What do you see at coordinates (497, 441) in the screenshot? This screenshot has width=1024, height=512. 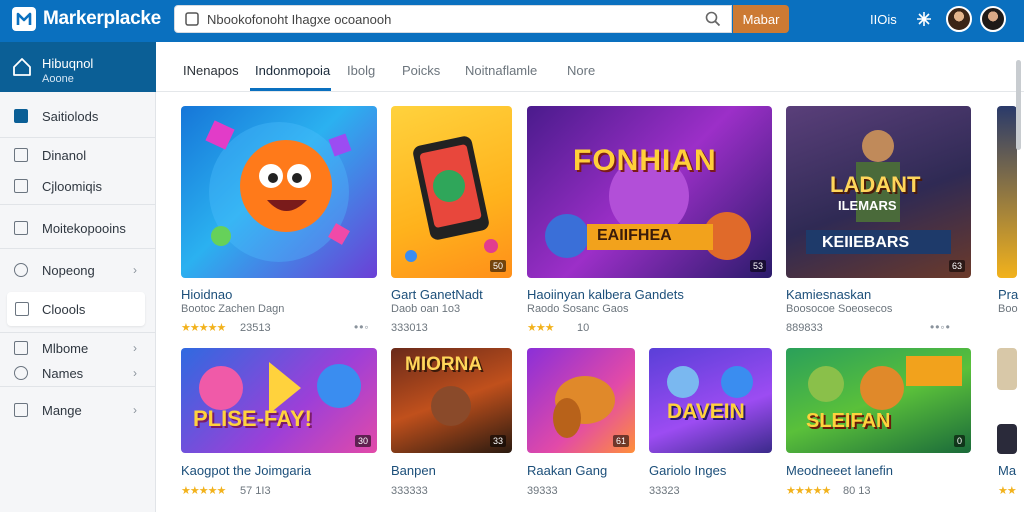 I see `thumbnail-badge: 33` at bounding box center [497, 441].